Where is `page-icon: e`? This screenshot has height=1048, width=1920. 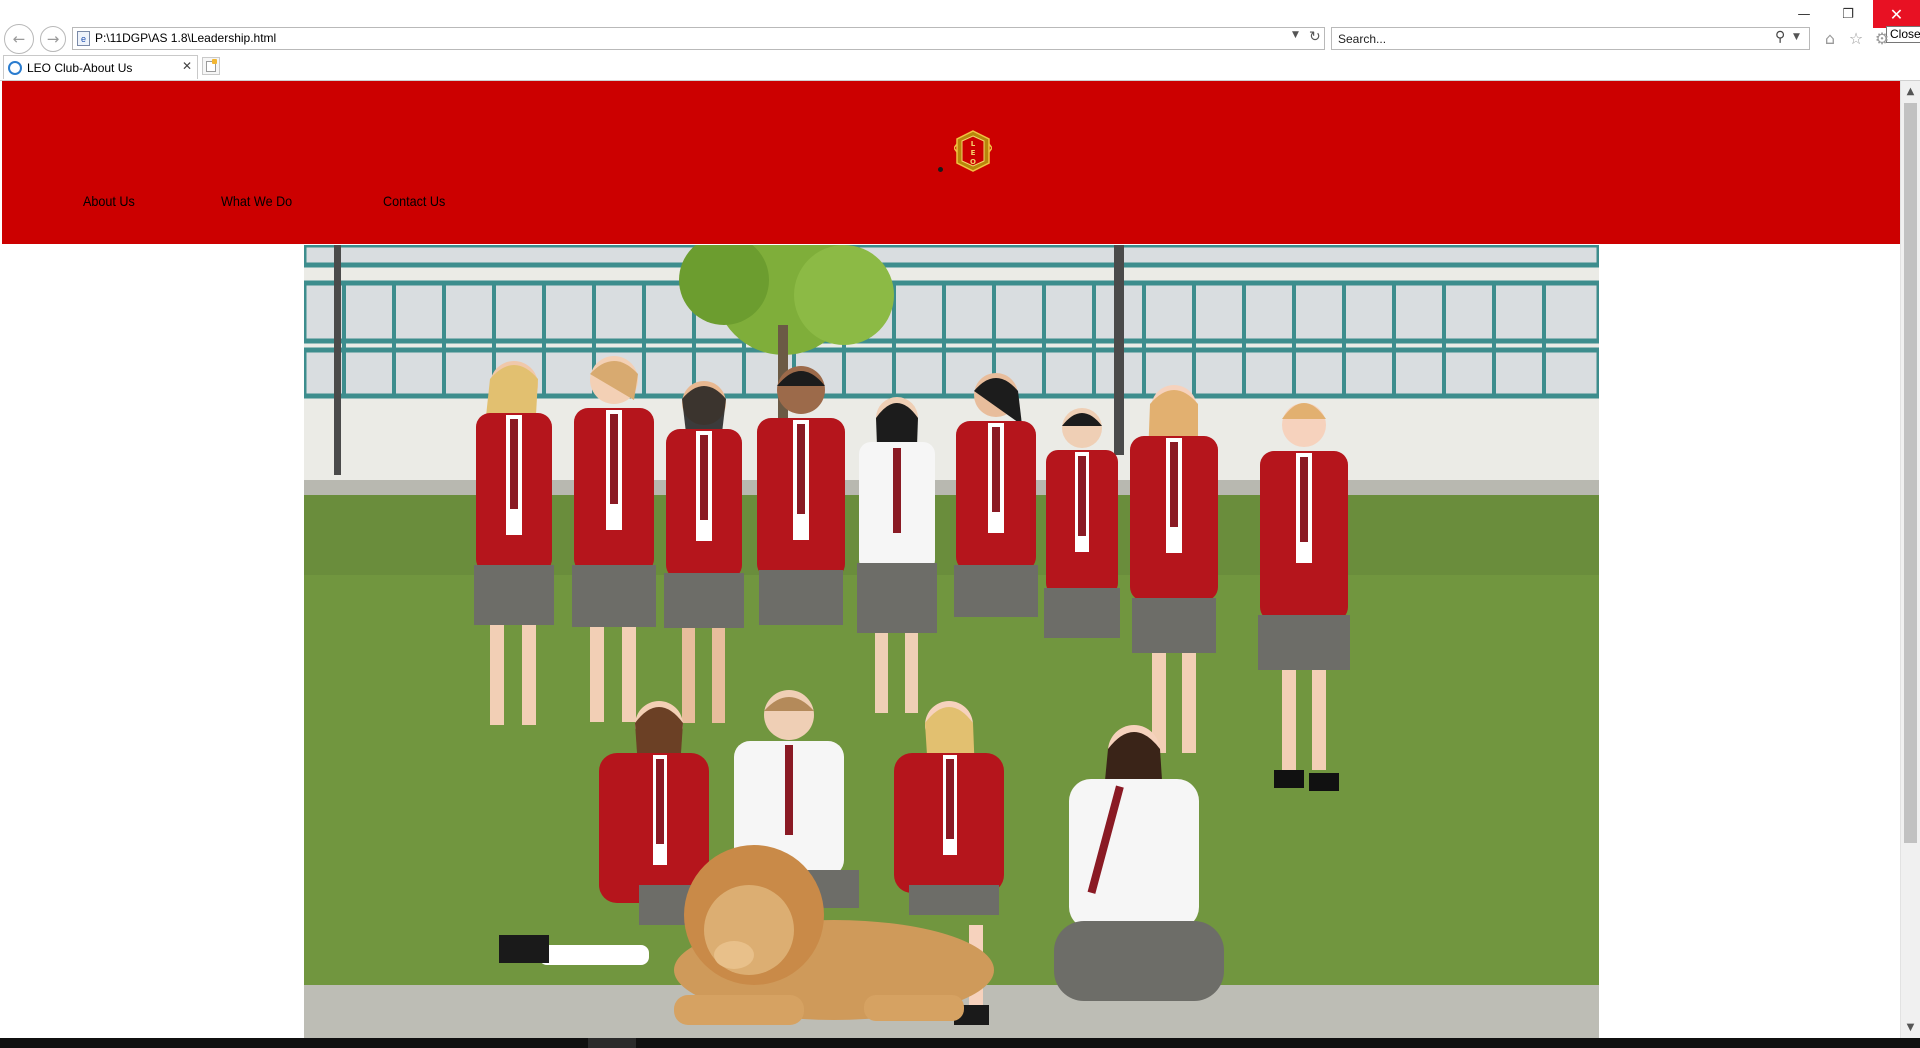 page-icon: e is located at coordinates (83, 38).